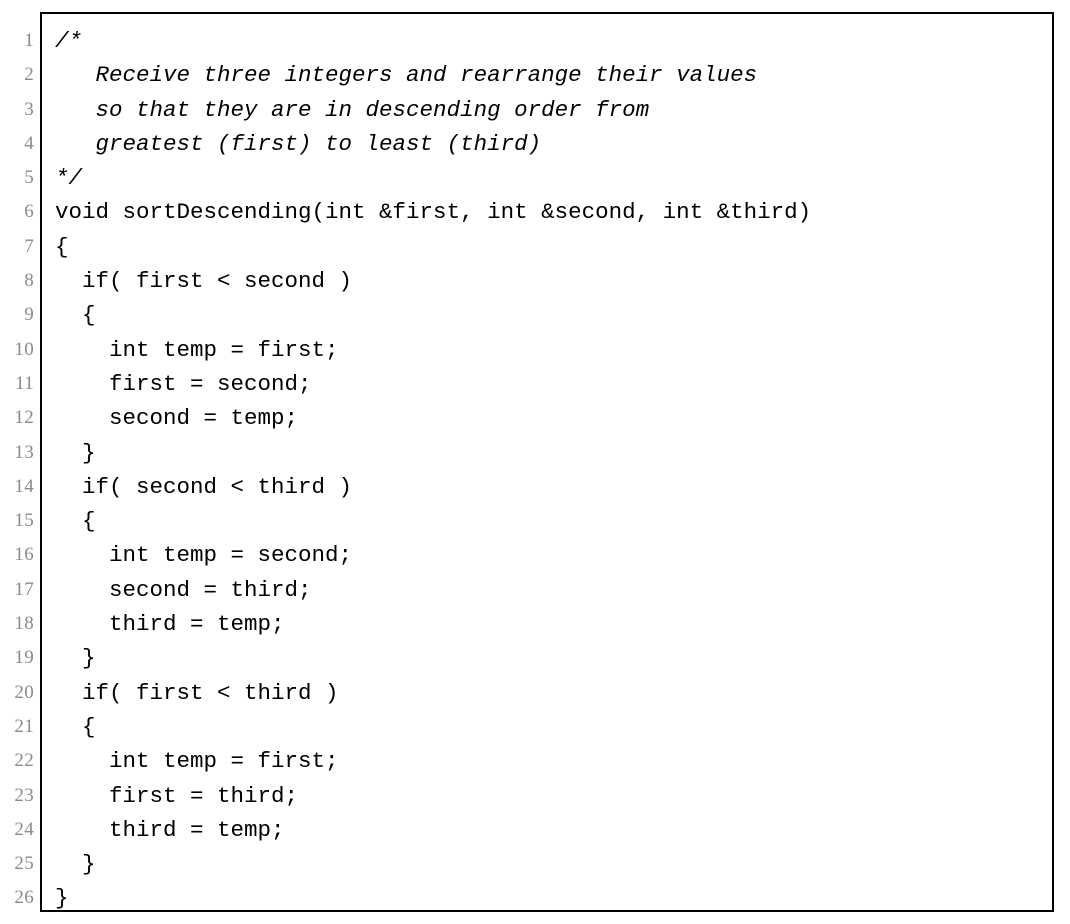  What do you see at coordinates (177, 418) in the screenshot?
I see `code-text: second = temp;` at bounding box center [177, 418].